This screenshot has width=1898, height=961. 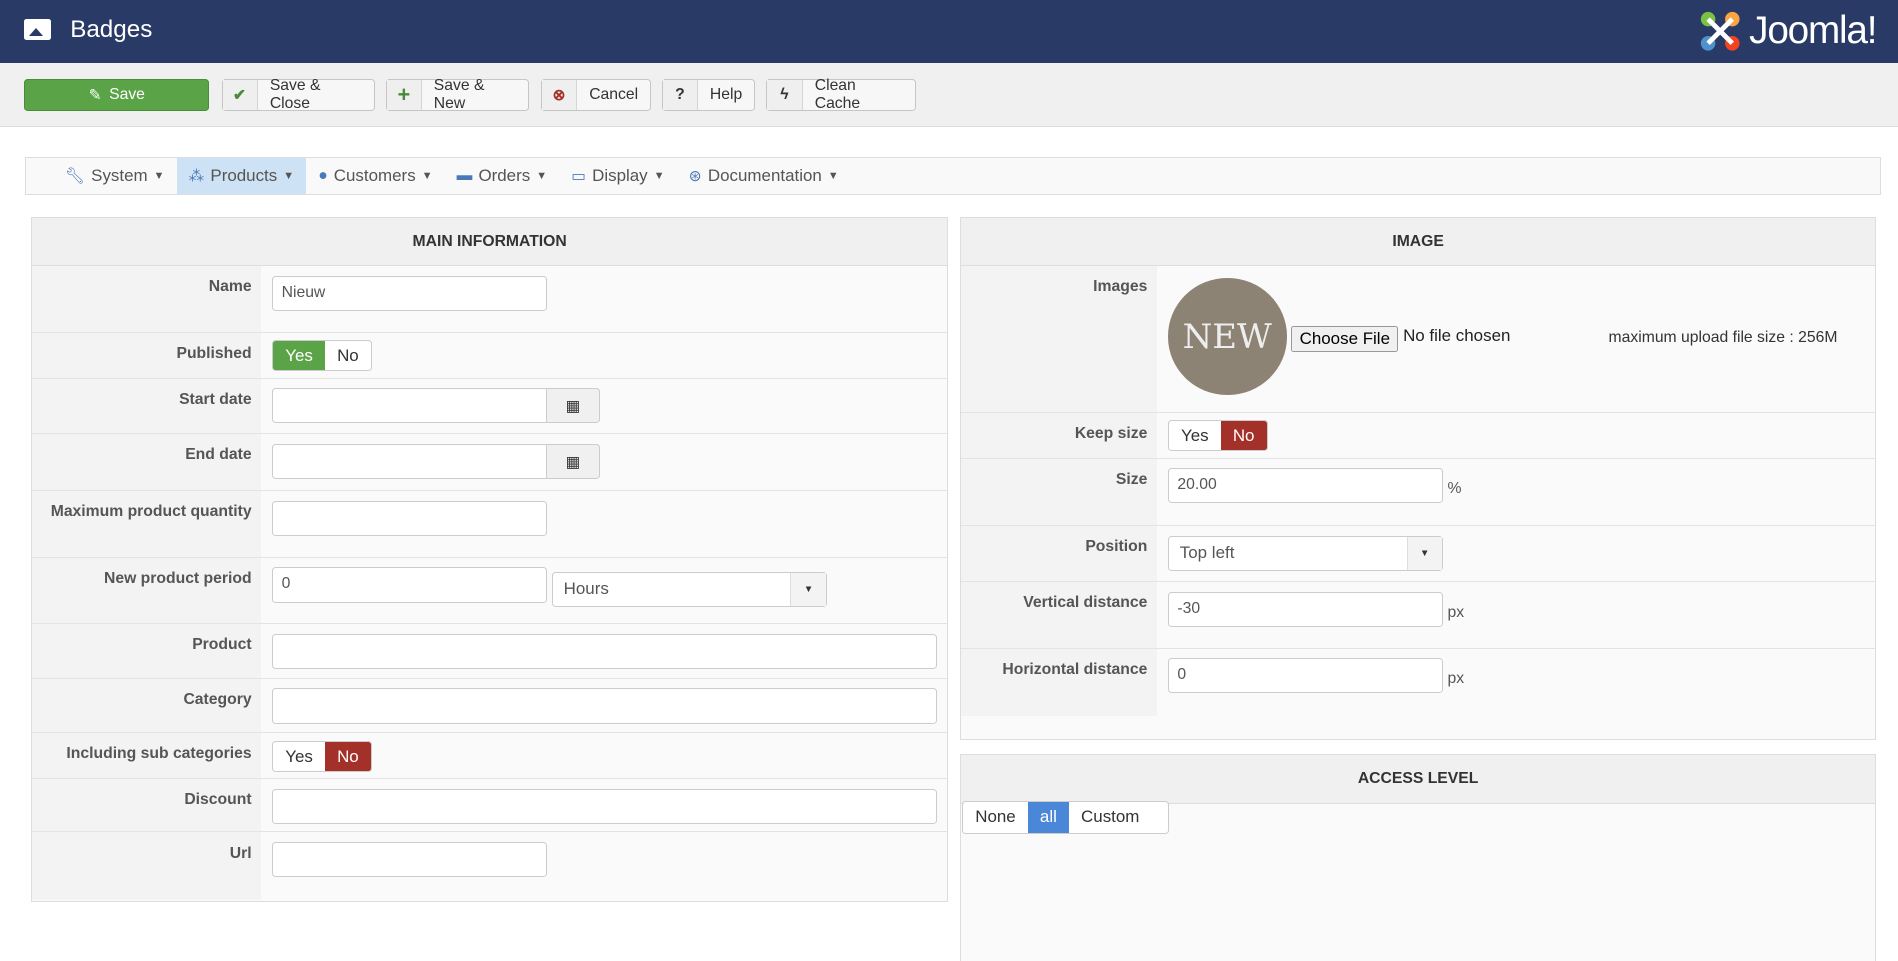 I want to click on url-label: Url, so click(x=147, y=866).